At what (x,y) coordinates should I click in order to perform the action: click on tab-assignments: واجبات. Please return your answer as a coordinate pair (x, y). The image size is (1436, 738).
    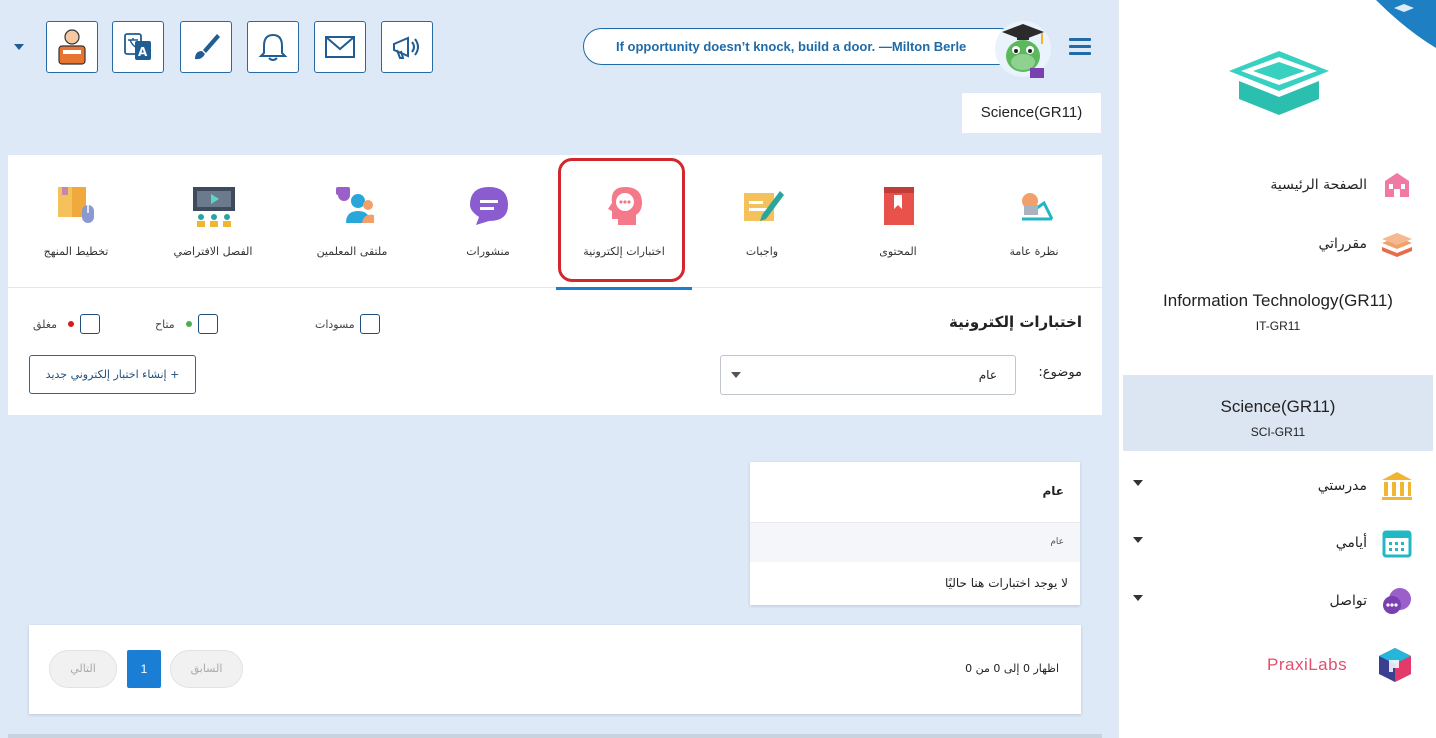
    Looking at the image, I should click on (762, 221).